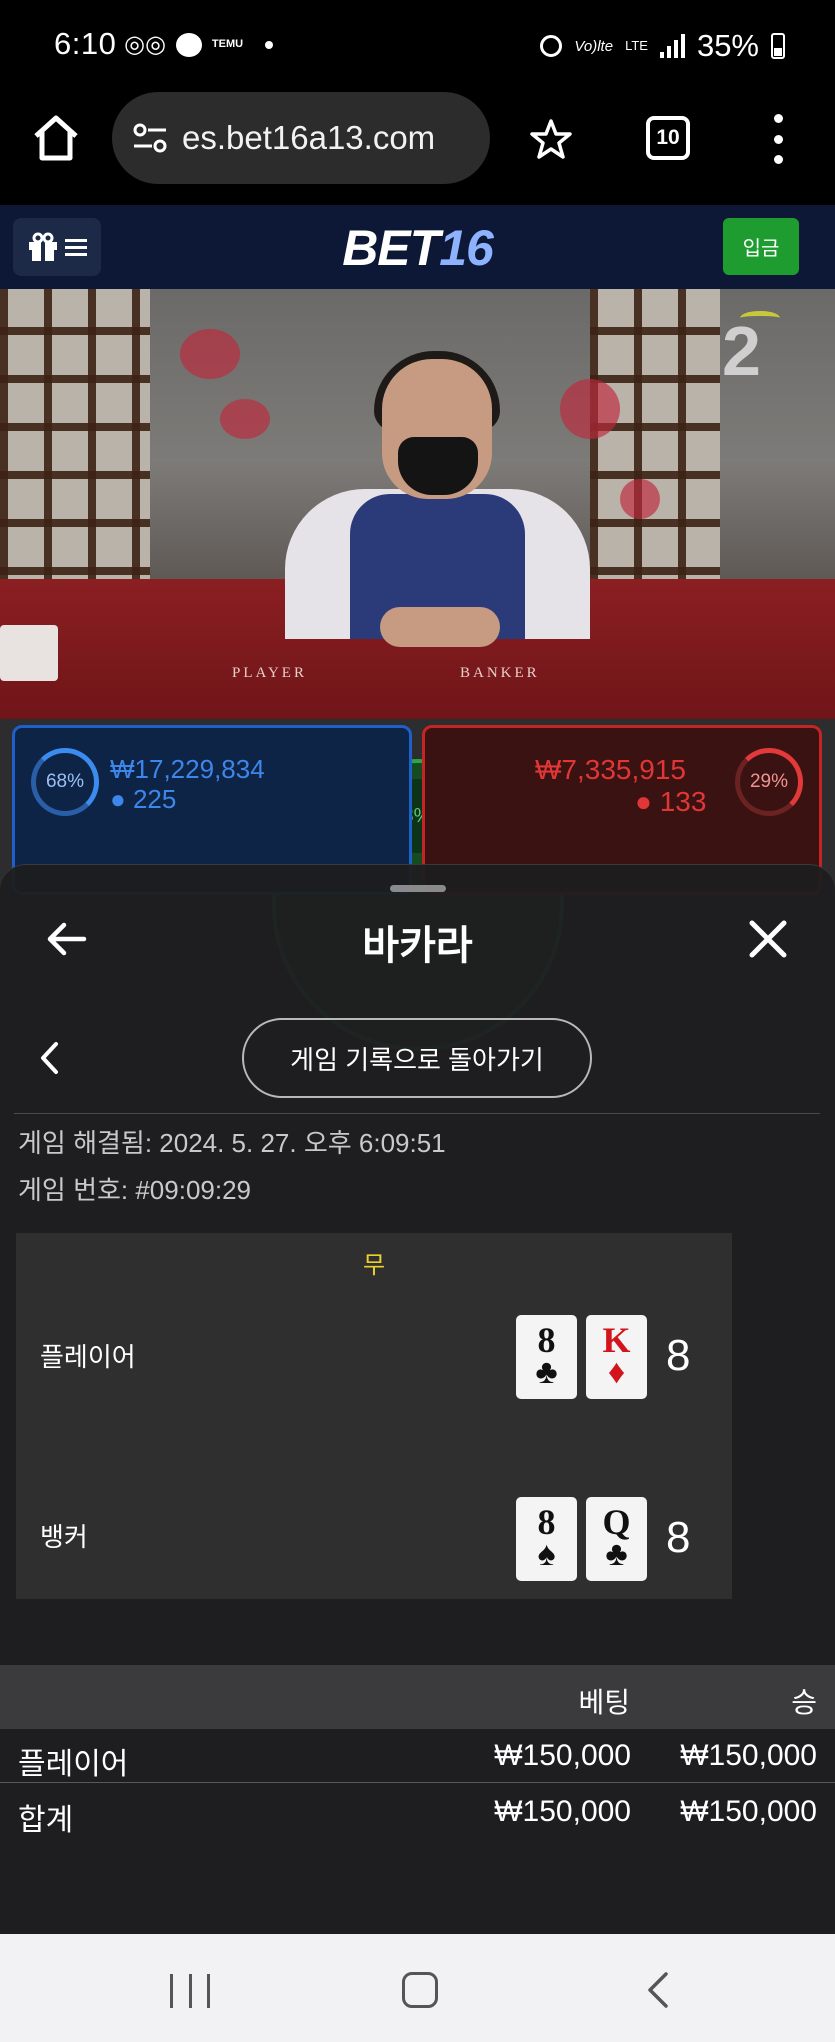 The height and width of the screenshot is (2042, 835). Describe the element at coordinates (500, 673) in the screenshot. I see `table-banker-label: BANKER` at that location.